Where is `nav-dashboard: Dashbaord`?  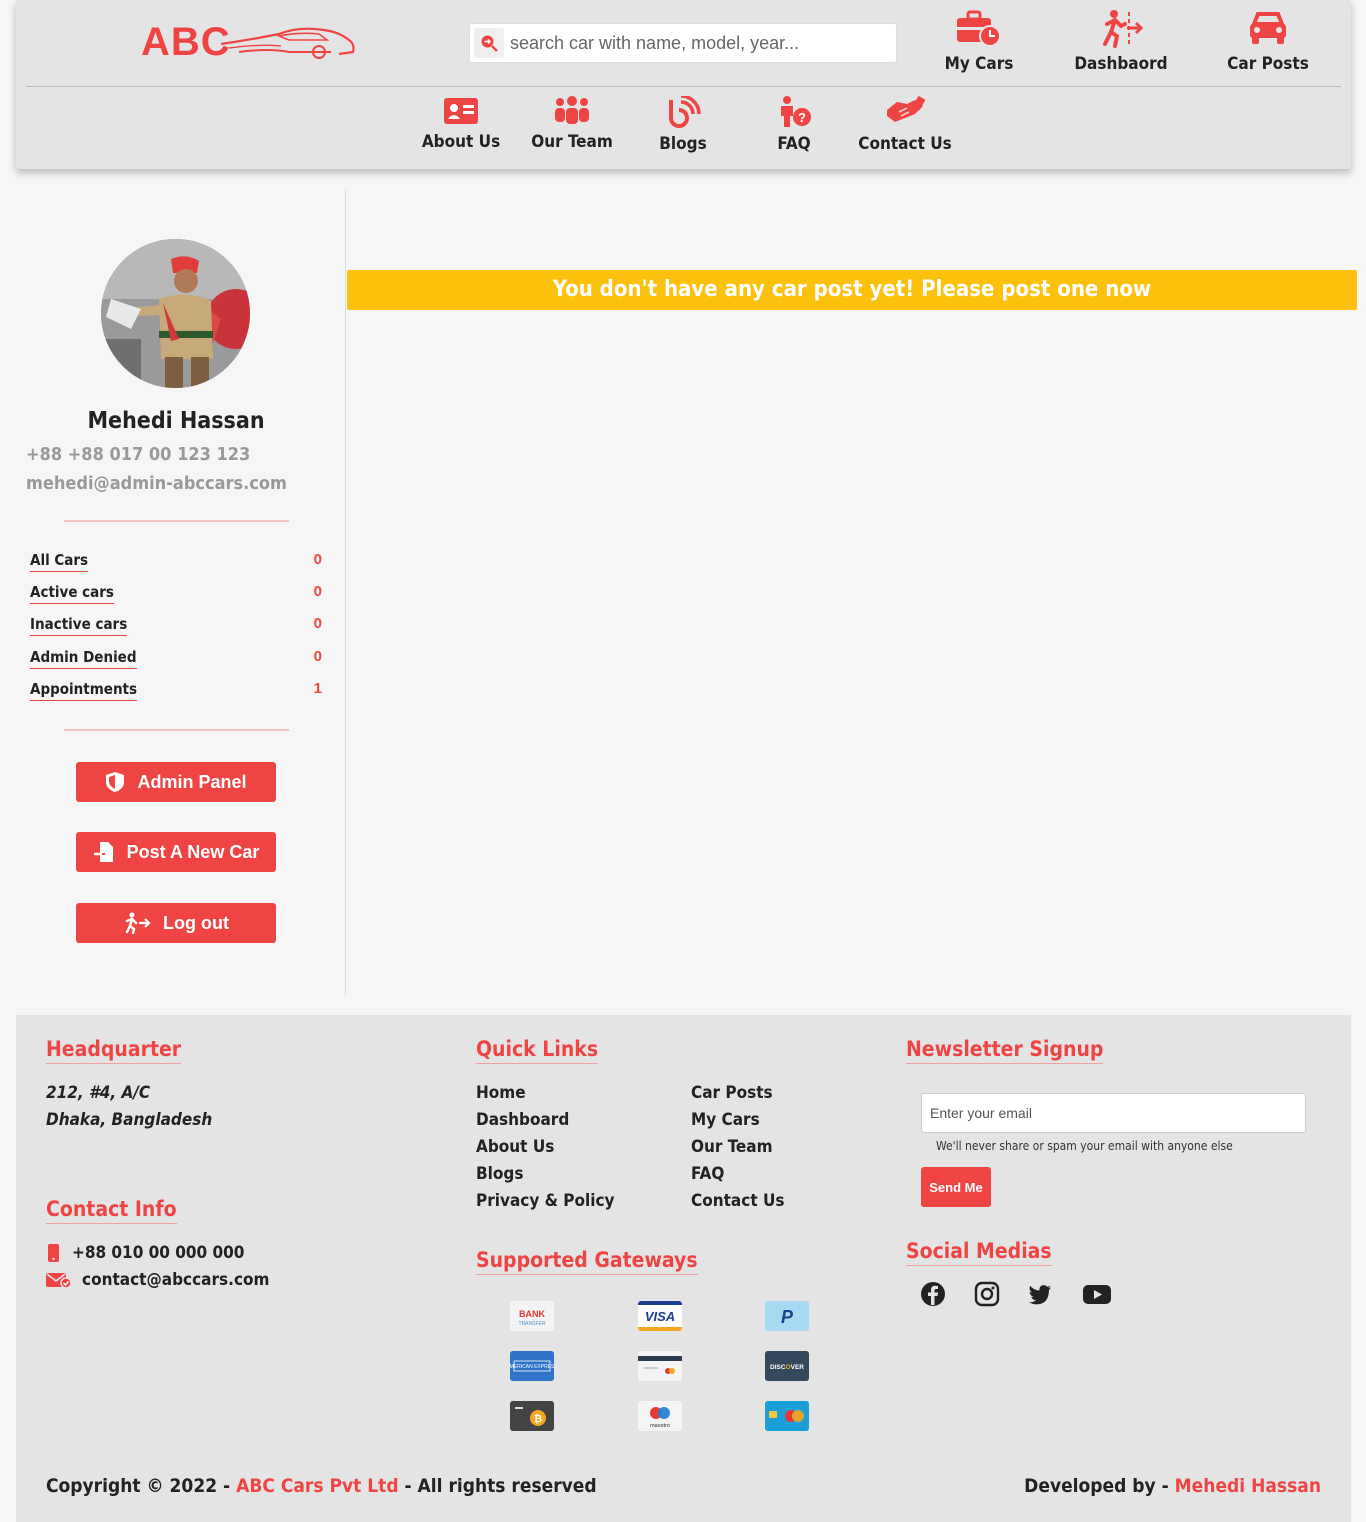
nav-dashboard: Dashbaord is located at coordinates (1121, 41).